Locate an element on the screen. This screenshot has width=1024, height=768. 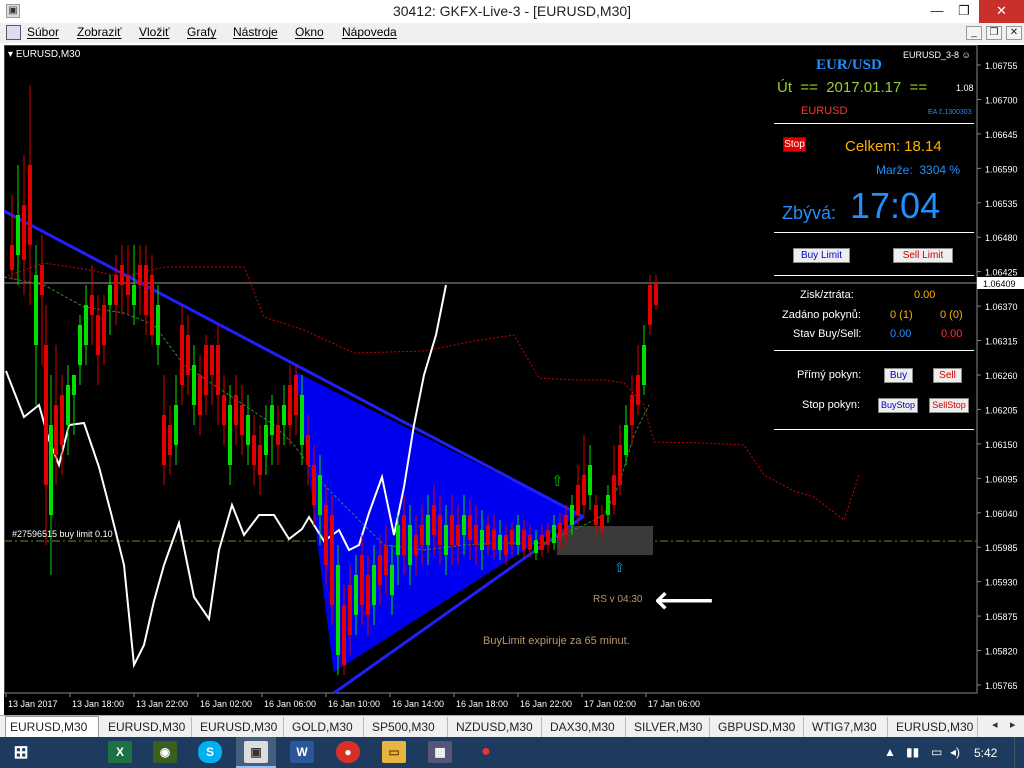
stop-button: Stop is located at coordinates (794, 144).